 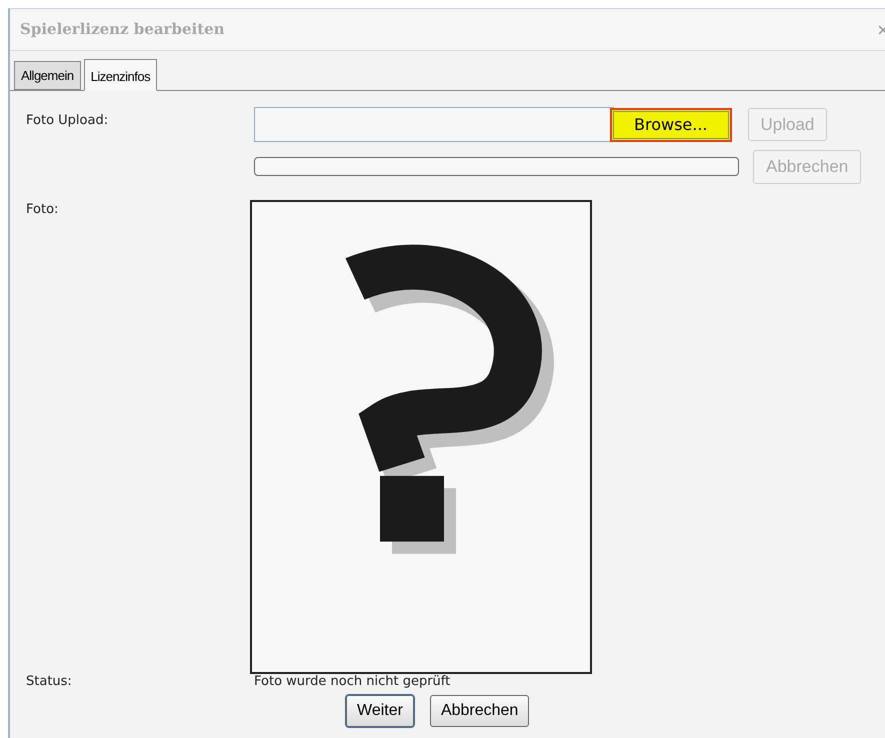 What do you see at coordinates (352, 681) in the screenshot?
I see `status-text: Foto wurde noch nicht geprüft` at bounding box center [352, 681].